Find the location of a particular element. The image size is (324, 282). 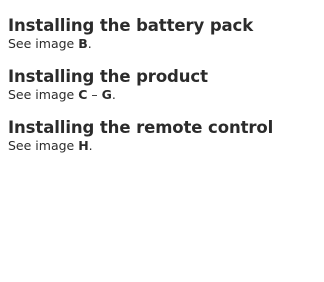

image-ref-end: G is located at coordinates (106, 94).